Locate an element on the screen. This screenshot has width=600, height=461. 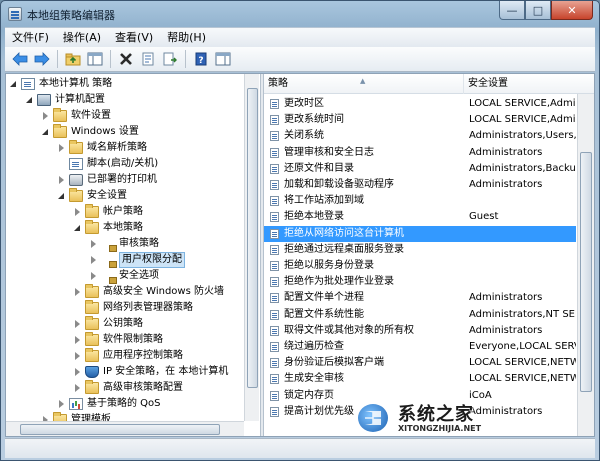
tree-node: 审核策略 is located at coordinates (124, 244).